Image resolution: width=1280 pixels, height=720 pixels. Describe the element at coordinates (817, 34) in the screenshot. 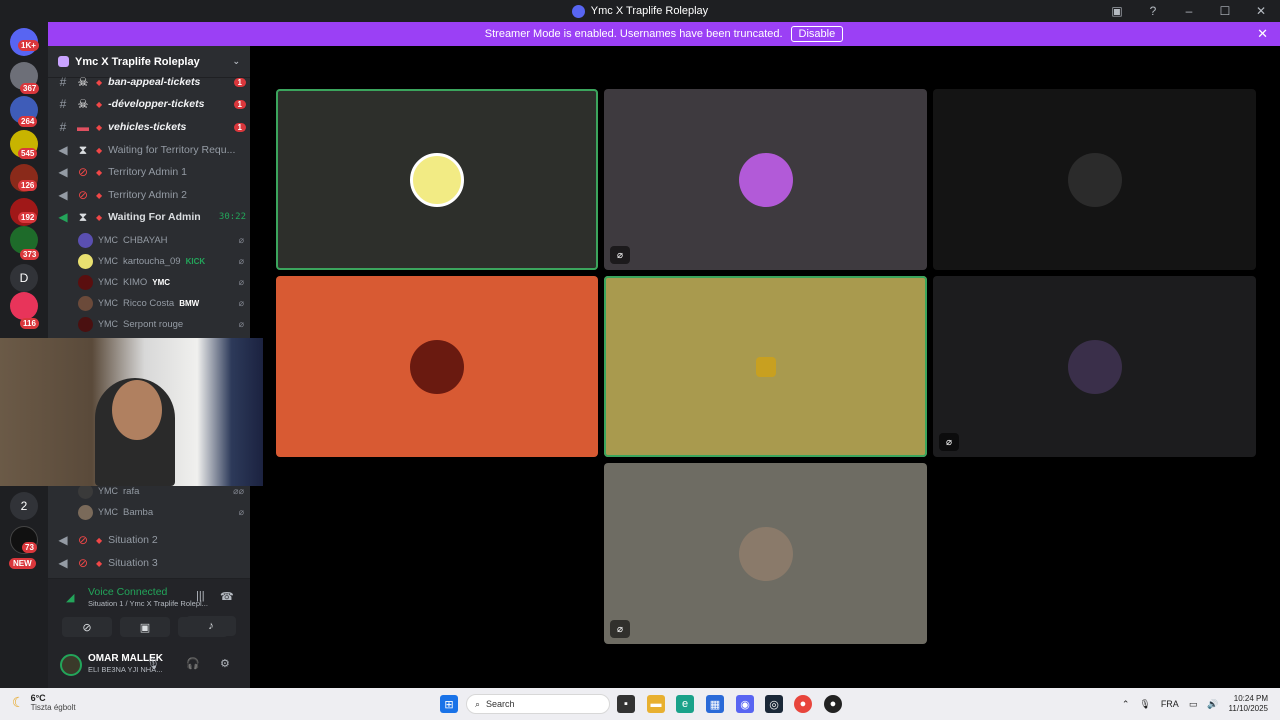

I see `disable-button: Disable` at that location.